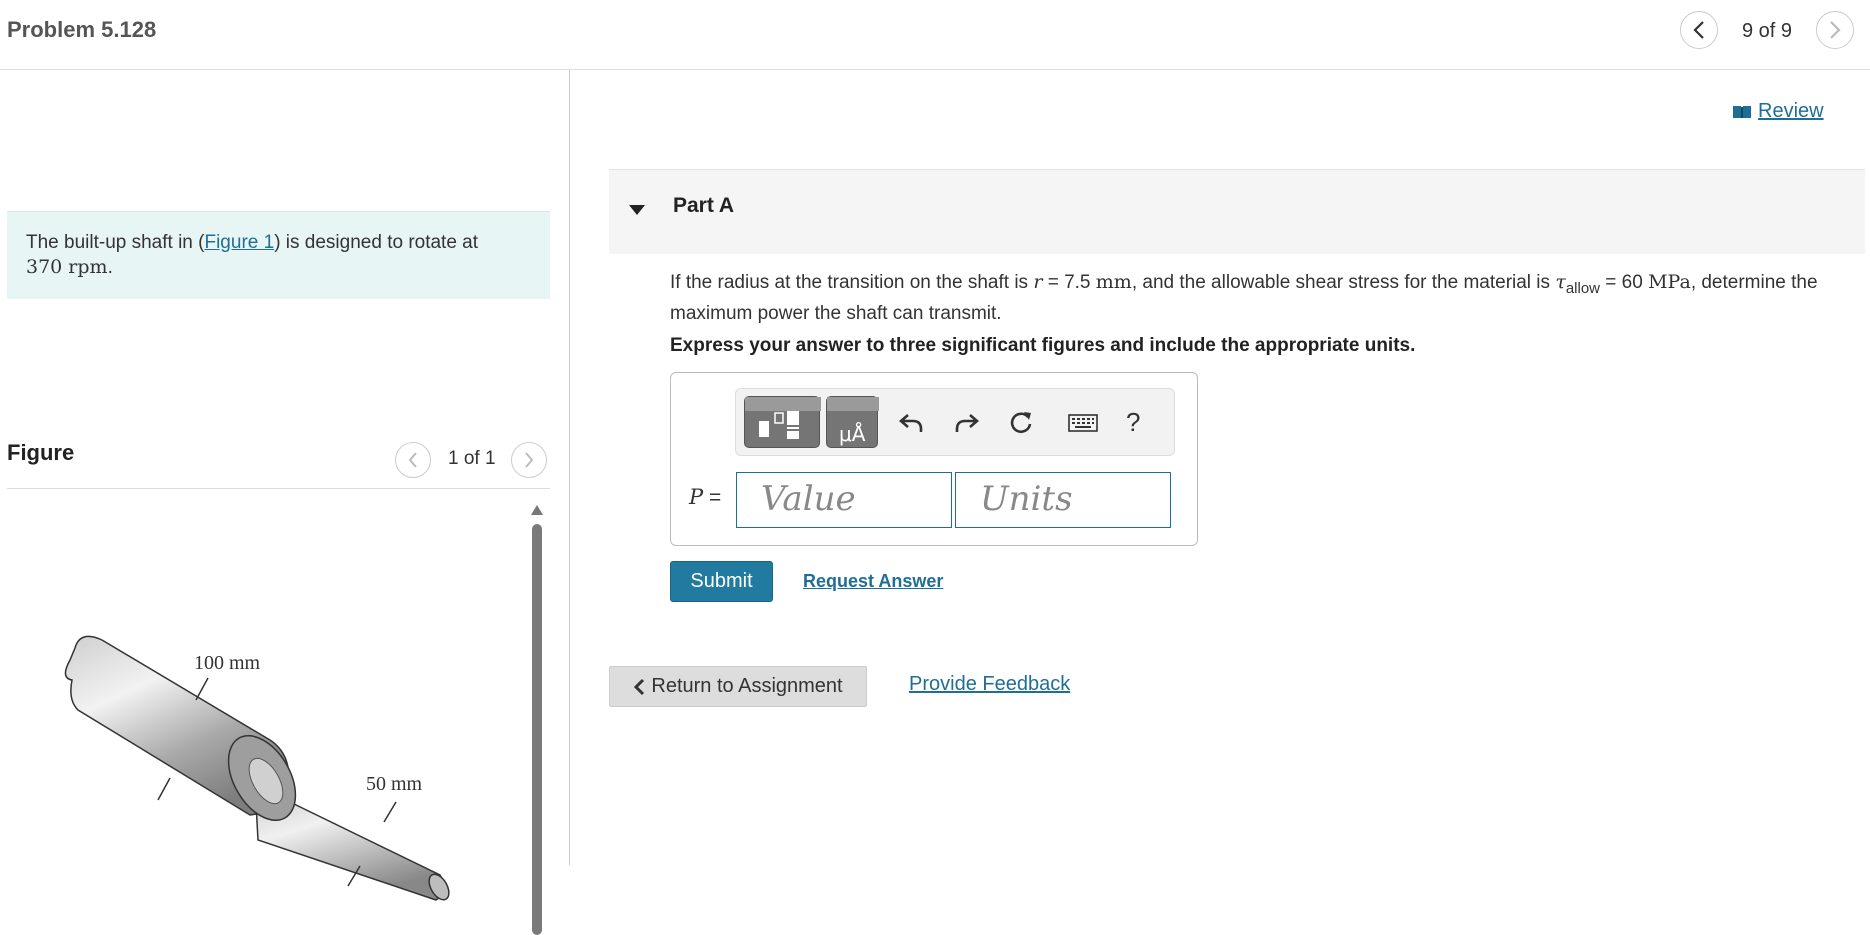 The height and width of the screenshot is (935, 1870). I want to click on answer-variable-label: P =, so click(705, 497).